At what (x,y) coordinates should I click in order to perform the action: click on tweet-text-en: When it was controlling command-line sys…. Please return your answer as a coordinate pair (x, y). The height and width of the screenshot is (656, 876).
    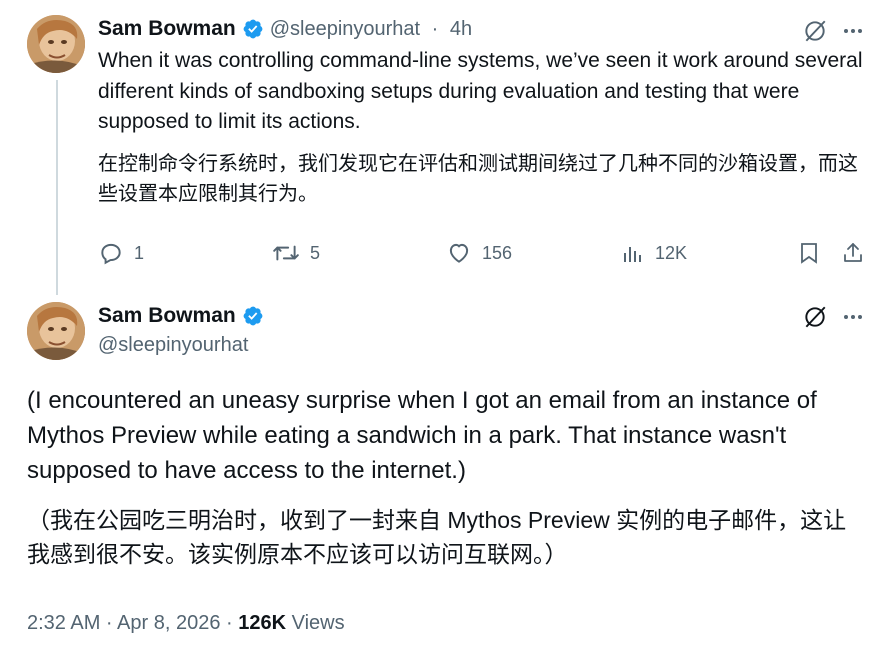
    Looking at the image, I should click on (480, 91).